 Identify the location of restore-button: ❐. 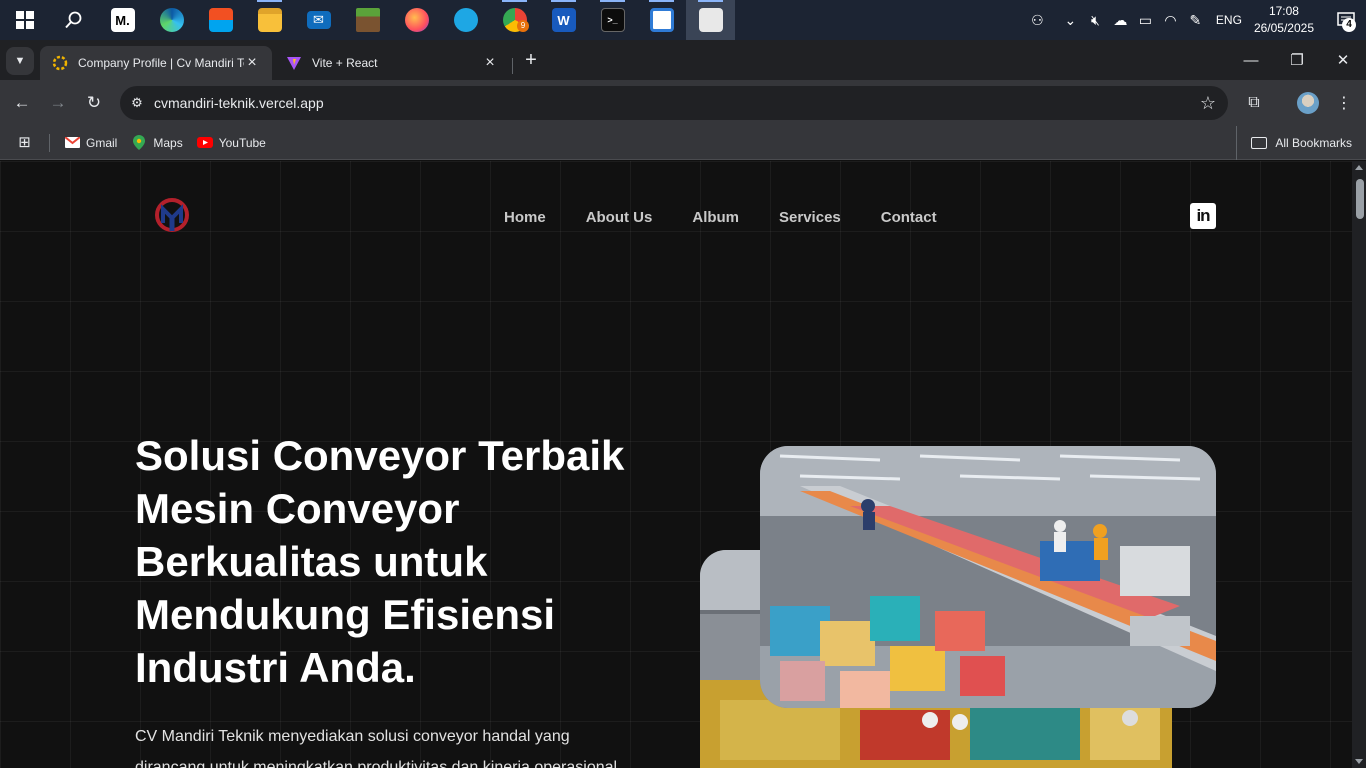
(1297, 60).